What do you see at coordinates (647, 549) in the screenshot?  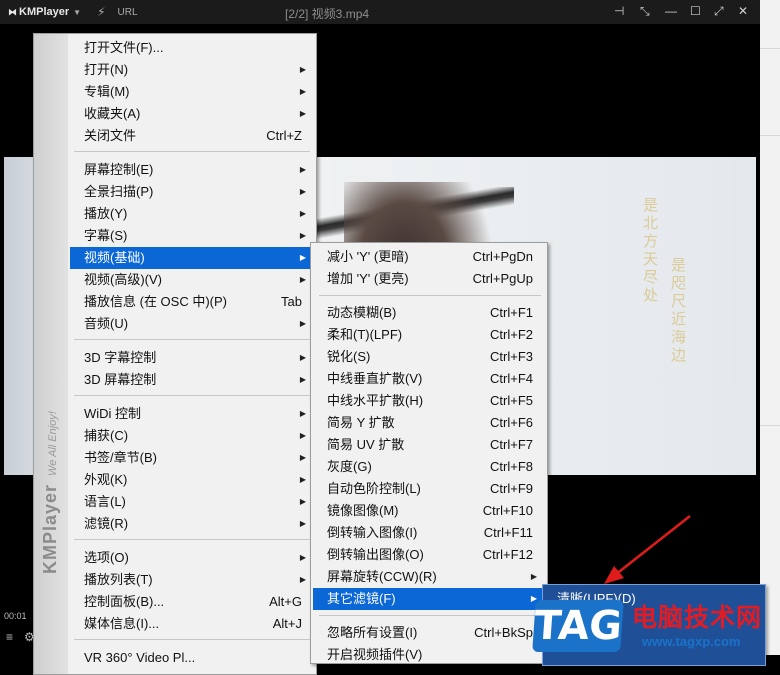 I see `red-annotation-arrow` at bounding box center [647, 549].